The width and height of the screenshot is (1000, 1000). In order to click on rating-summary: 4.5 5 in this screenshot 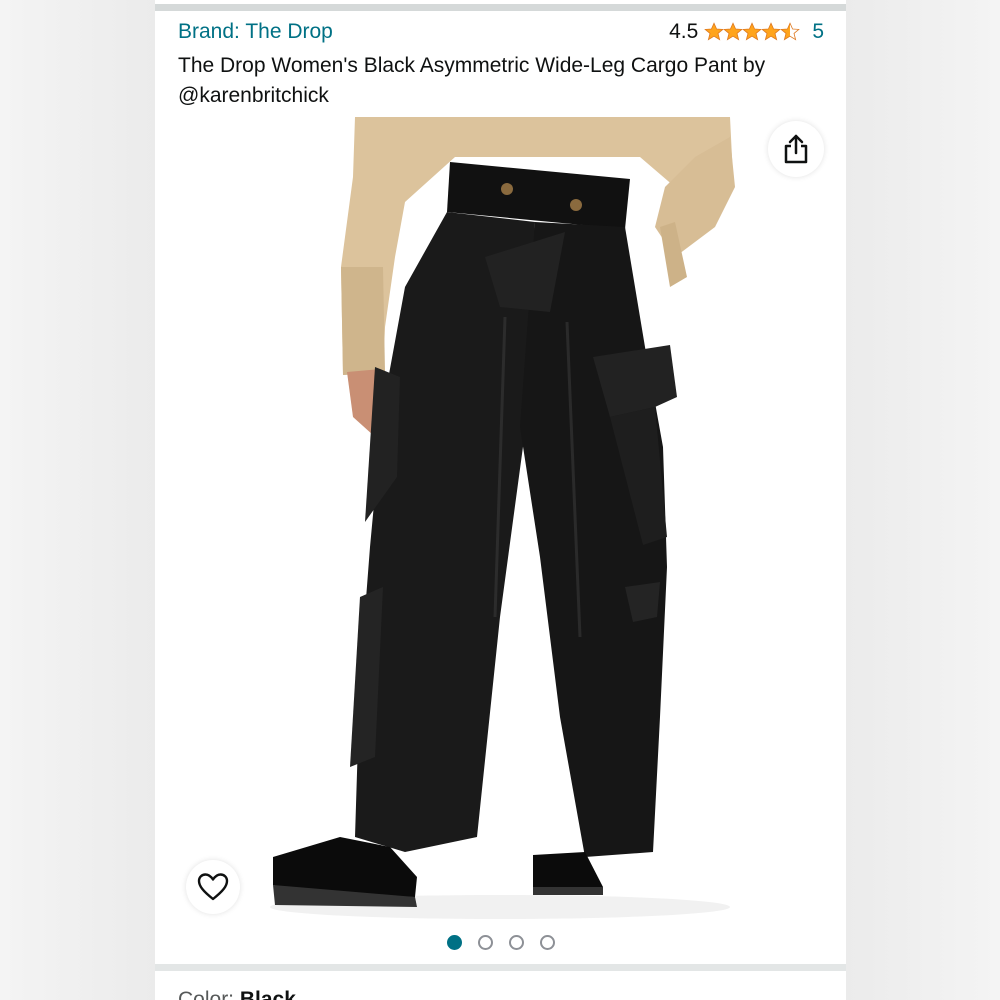, I will do `click(746, 32)`.